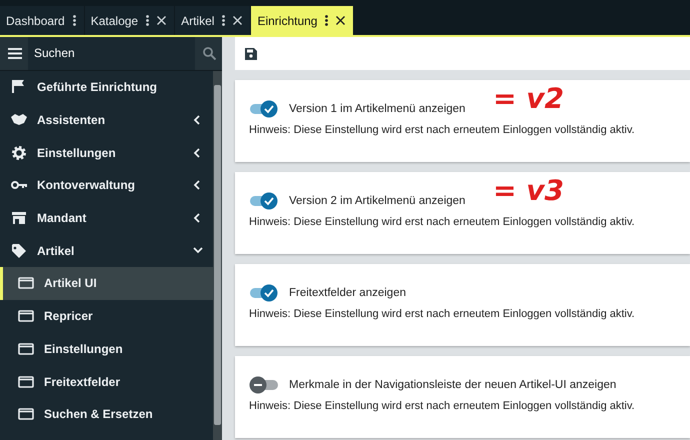 Image resolution: width=690 pixels, height=440 pixels. I want to click on nav-item: Artikel UI, so click(106, 283).